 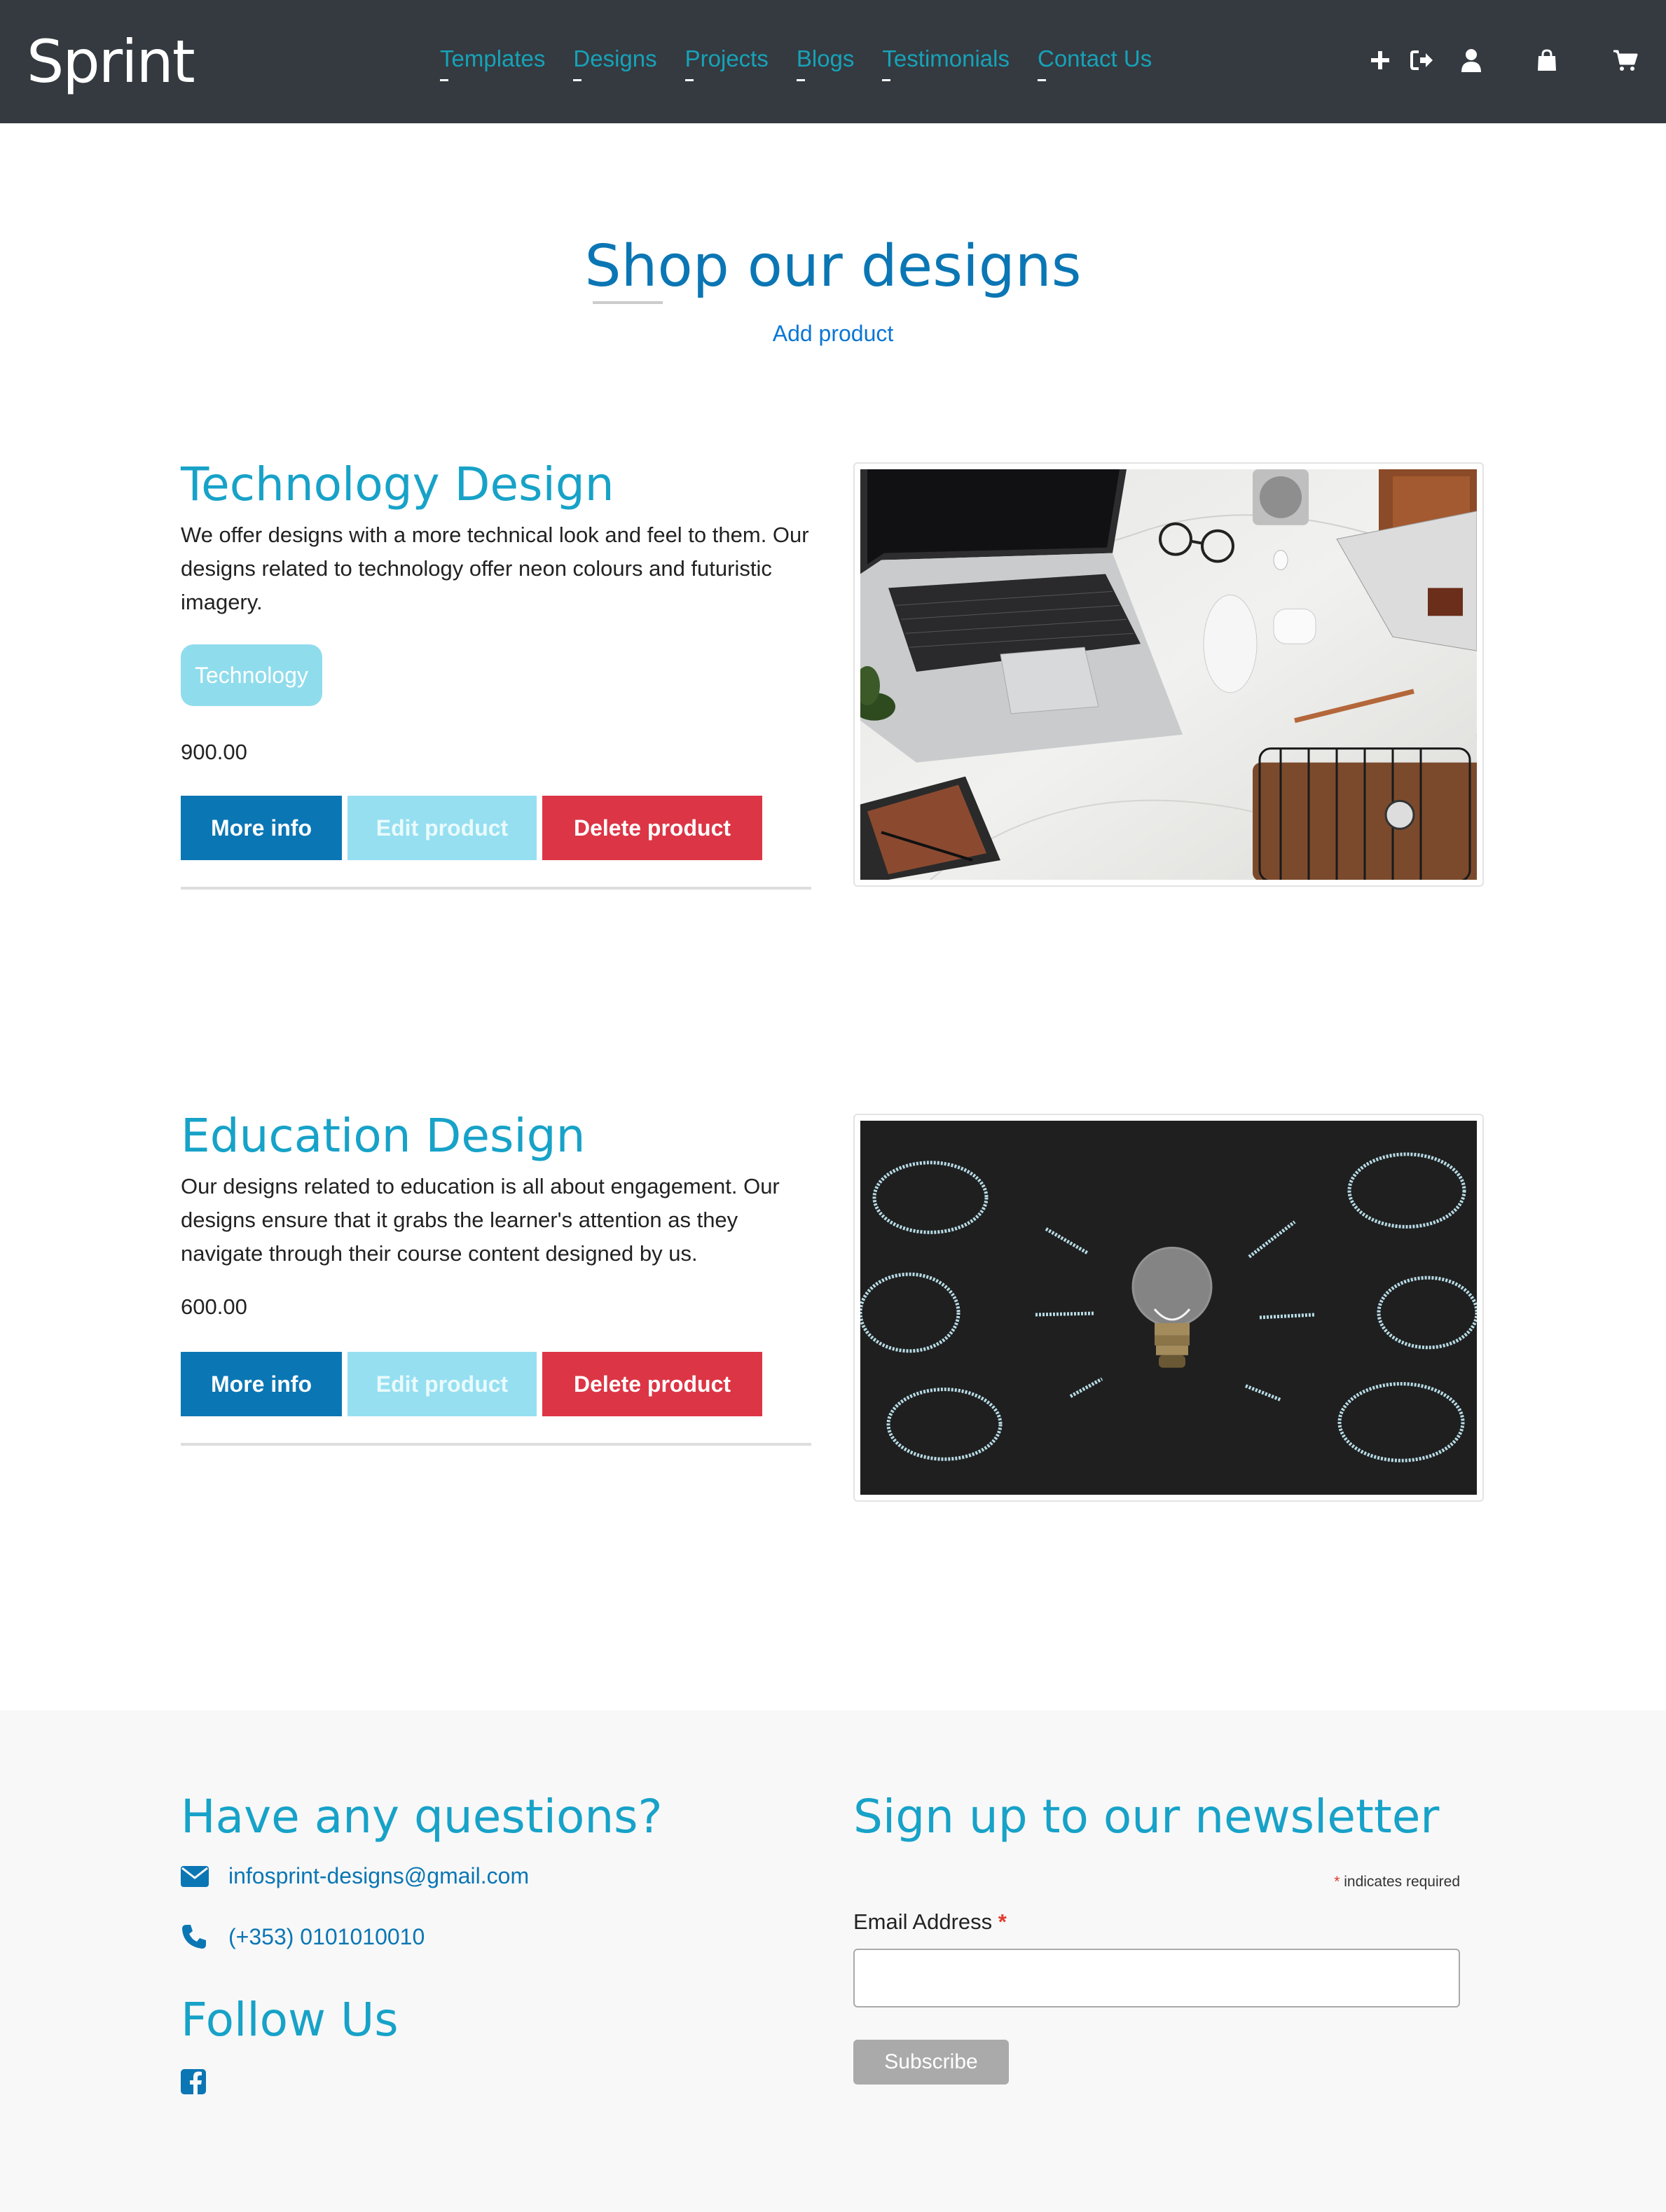 I want to click on follow-us-heading: Follow Us, so click(x=290, y=2020).